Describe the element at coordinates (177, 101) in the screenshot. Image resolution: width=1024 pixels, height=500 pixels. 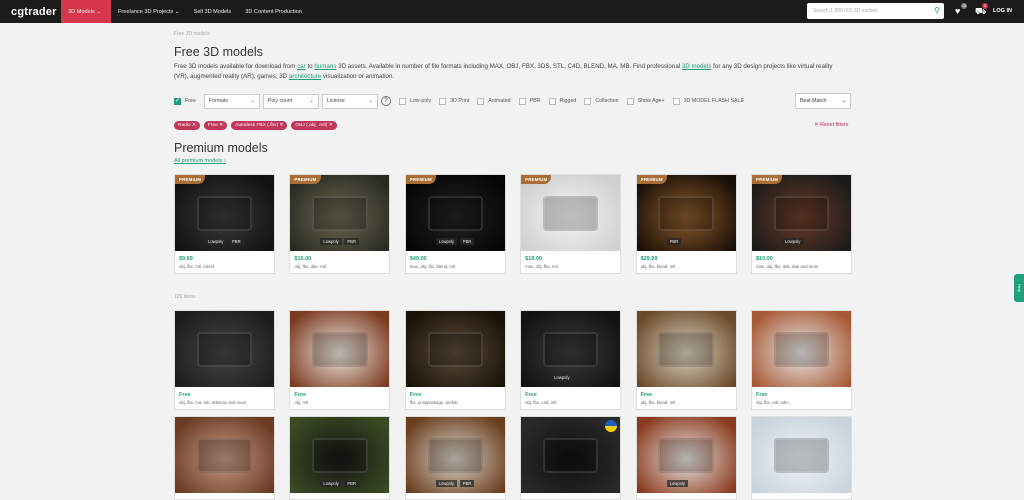
I see `free-checkbox: ✓` at that location.